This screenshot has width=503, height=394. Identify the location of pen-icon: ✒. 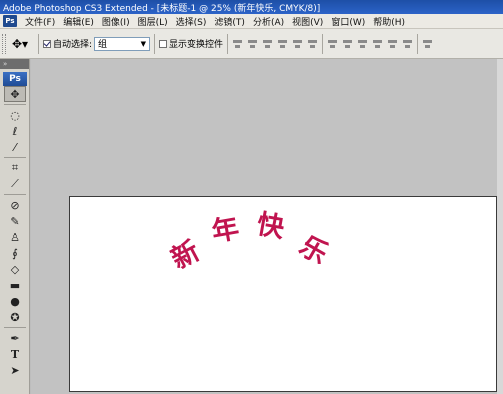
(15, 338).